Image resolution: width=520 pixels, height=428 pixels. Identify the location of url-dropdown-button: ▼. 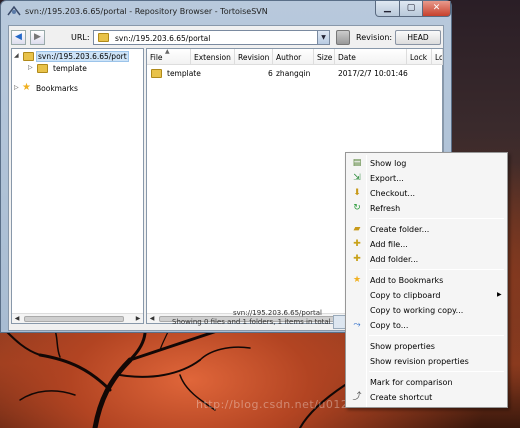
(323, 37).